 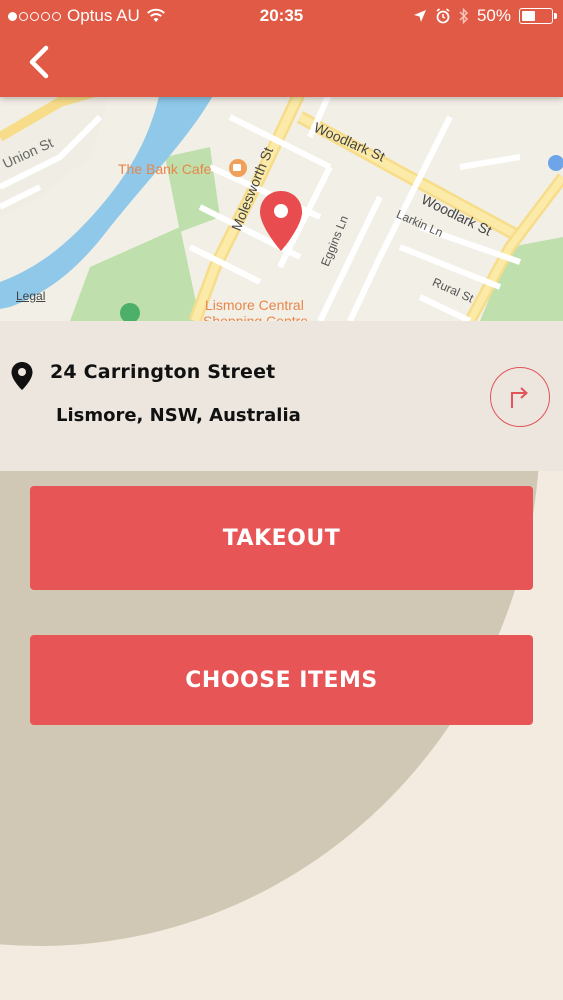 I want to click on turn-right-arrow-icon, so click(x=519, y=397).